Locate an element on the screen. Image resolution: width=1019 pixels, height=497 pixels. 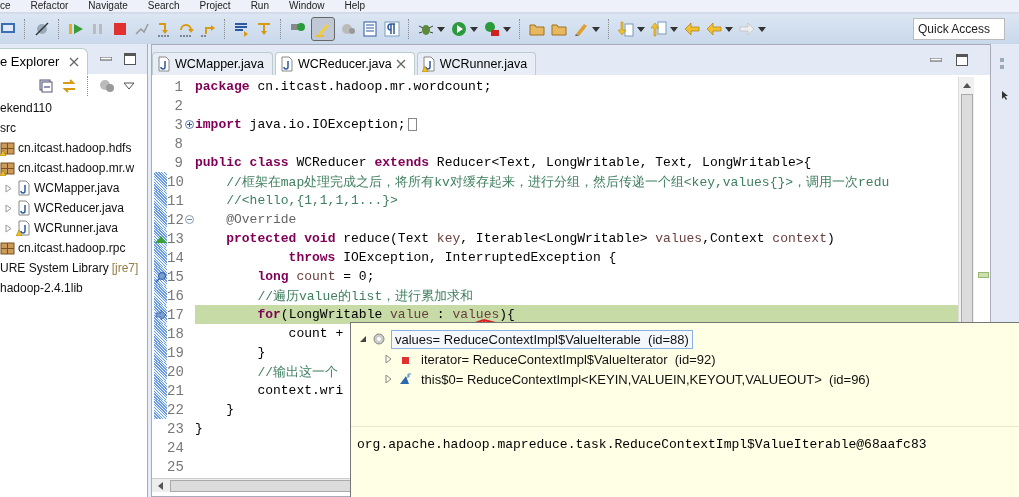
code-line: import java.io.IOException; is located at coordinates (300, 124).